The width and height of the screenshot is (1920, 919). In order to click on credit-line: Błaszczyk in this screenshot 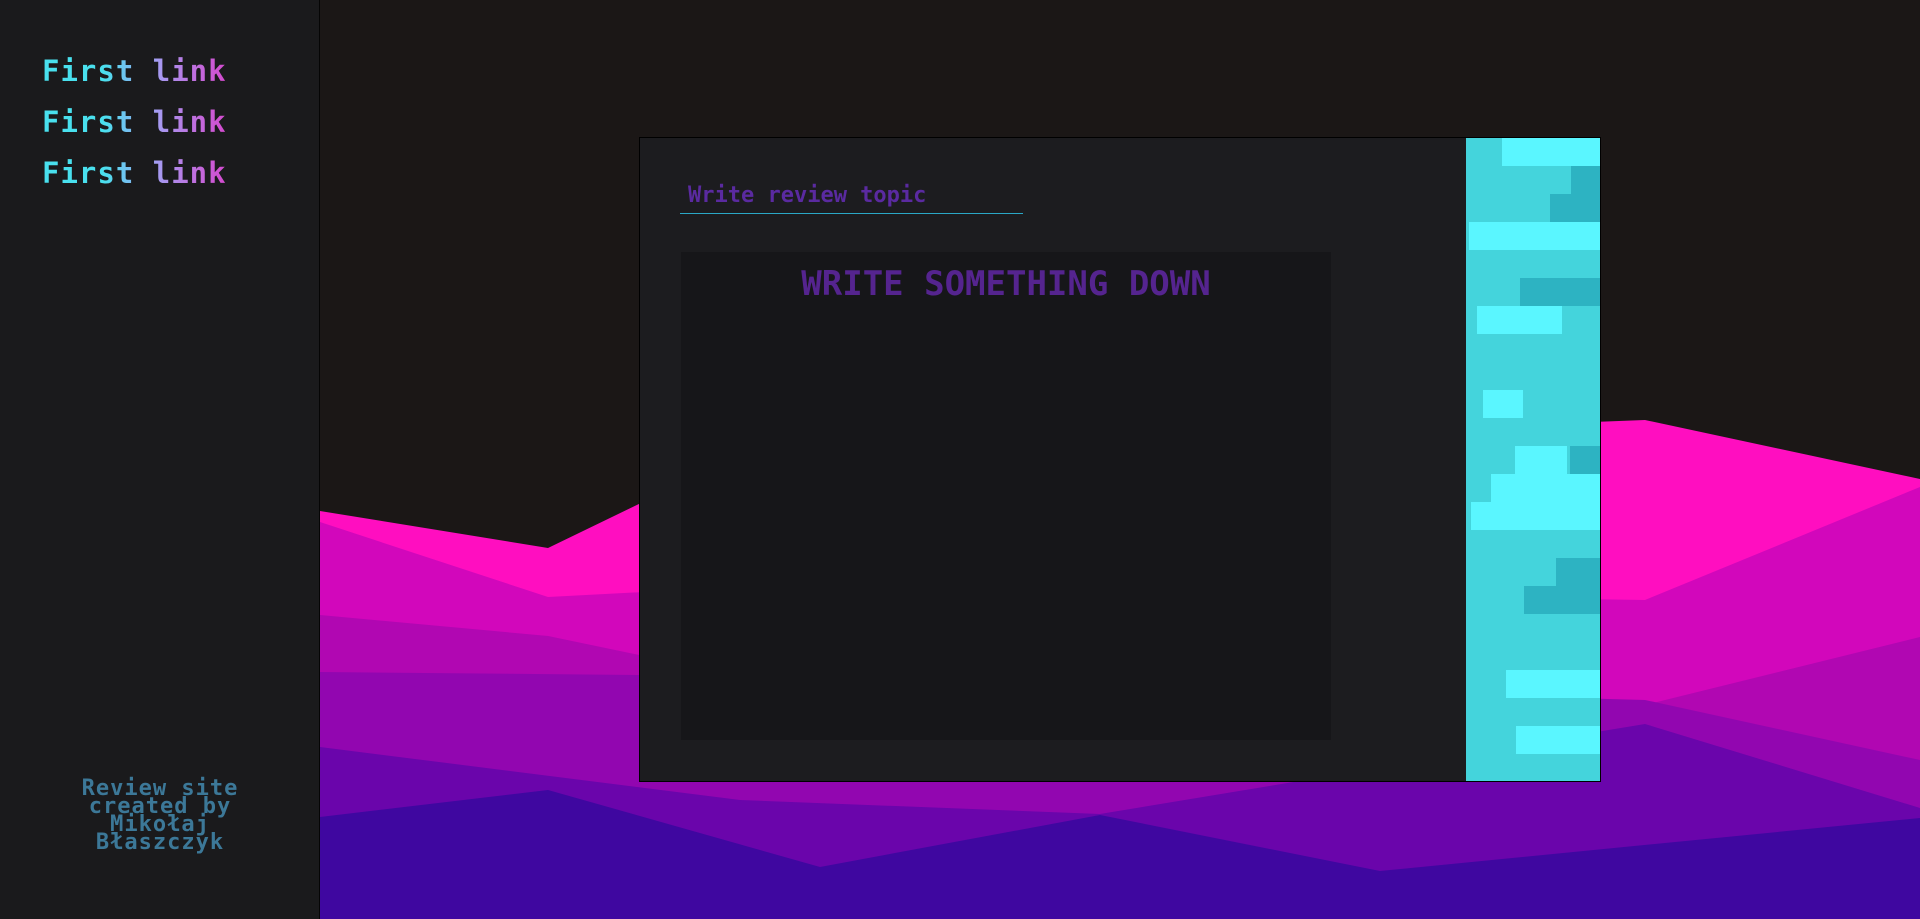, I will do `click(160, 842)`.